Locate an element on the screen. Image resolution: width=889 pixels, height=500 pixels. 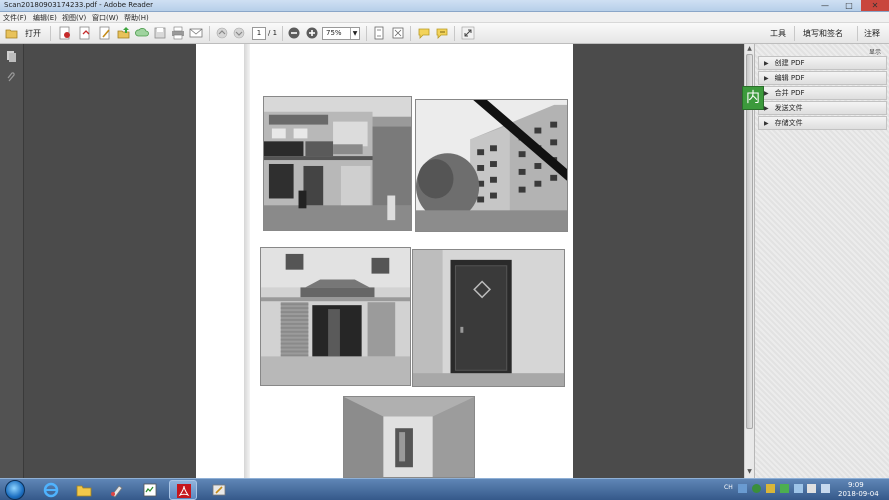
panel-item-label: 发送文件 is located at coordinates (788, 108).